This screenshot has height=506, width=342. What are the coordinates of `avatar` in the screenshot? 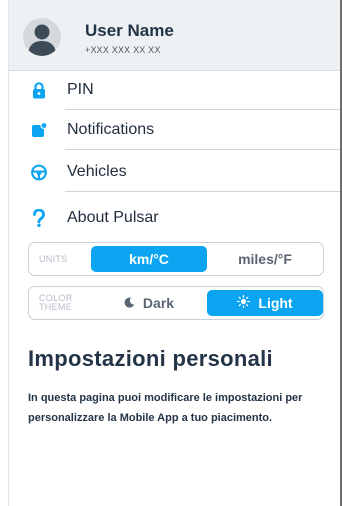 It's located at (42, 37).